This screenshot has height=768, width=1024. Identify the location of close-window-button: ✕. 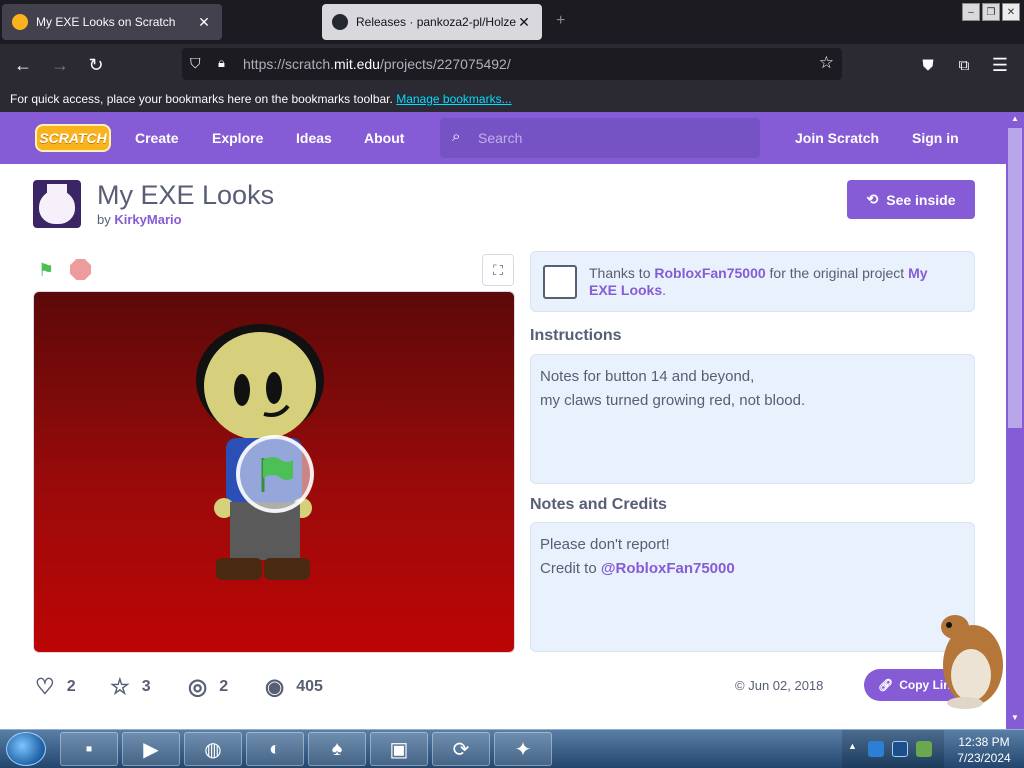
(1011, 12).